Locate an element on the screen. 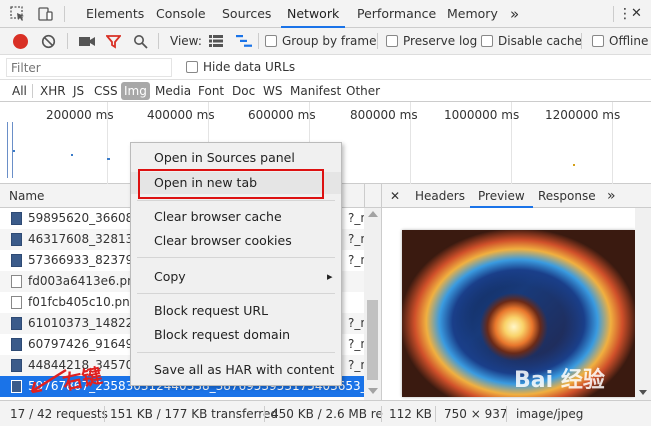  record-icon is located at coordinates (20, 41).